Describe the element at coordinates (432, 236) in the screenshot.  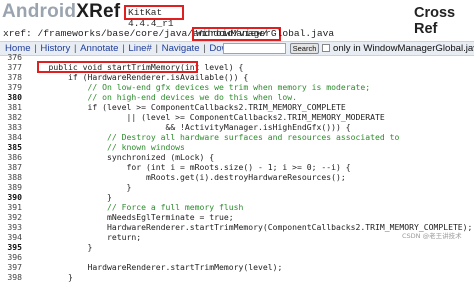
I see `watermark: CSDN @老王讲技术` at that location.